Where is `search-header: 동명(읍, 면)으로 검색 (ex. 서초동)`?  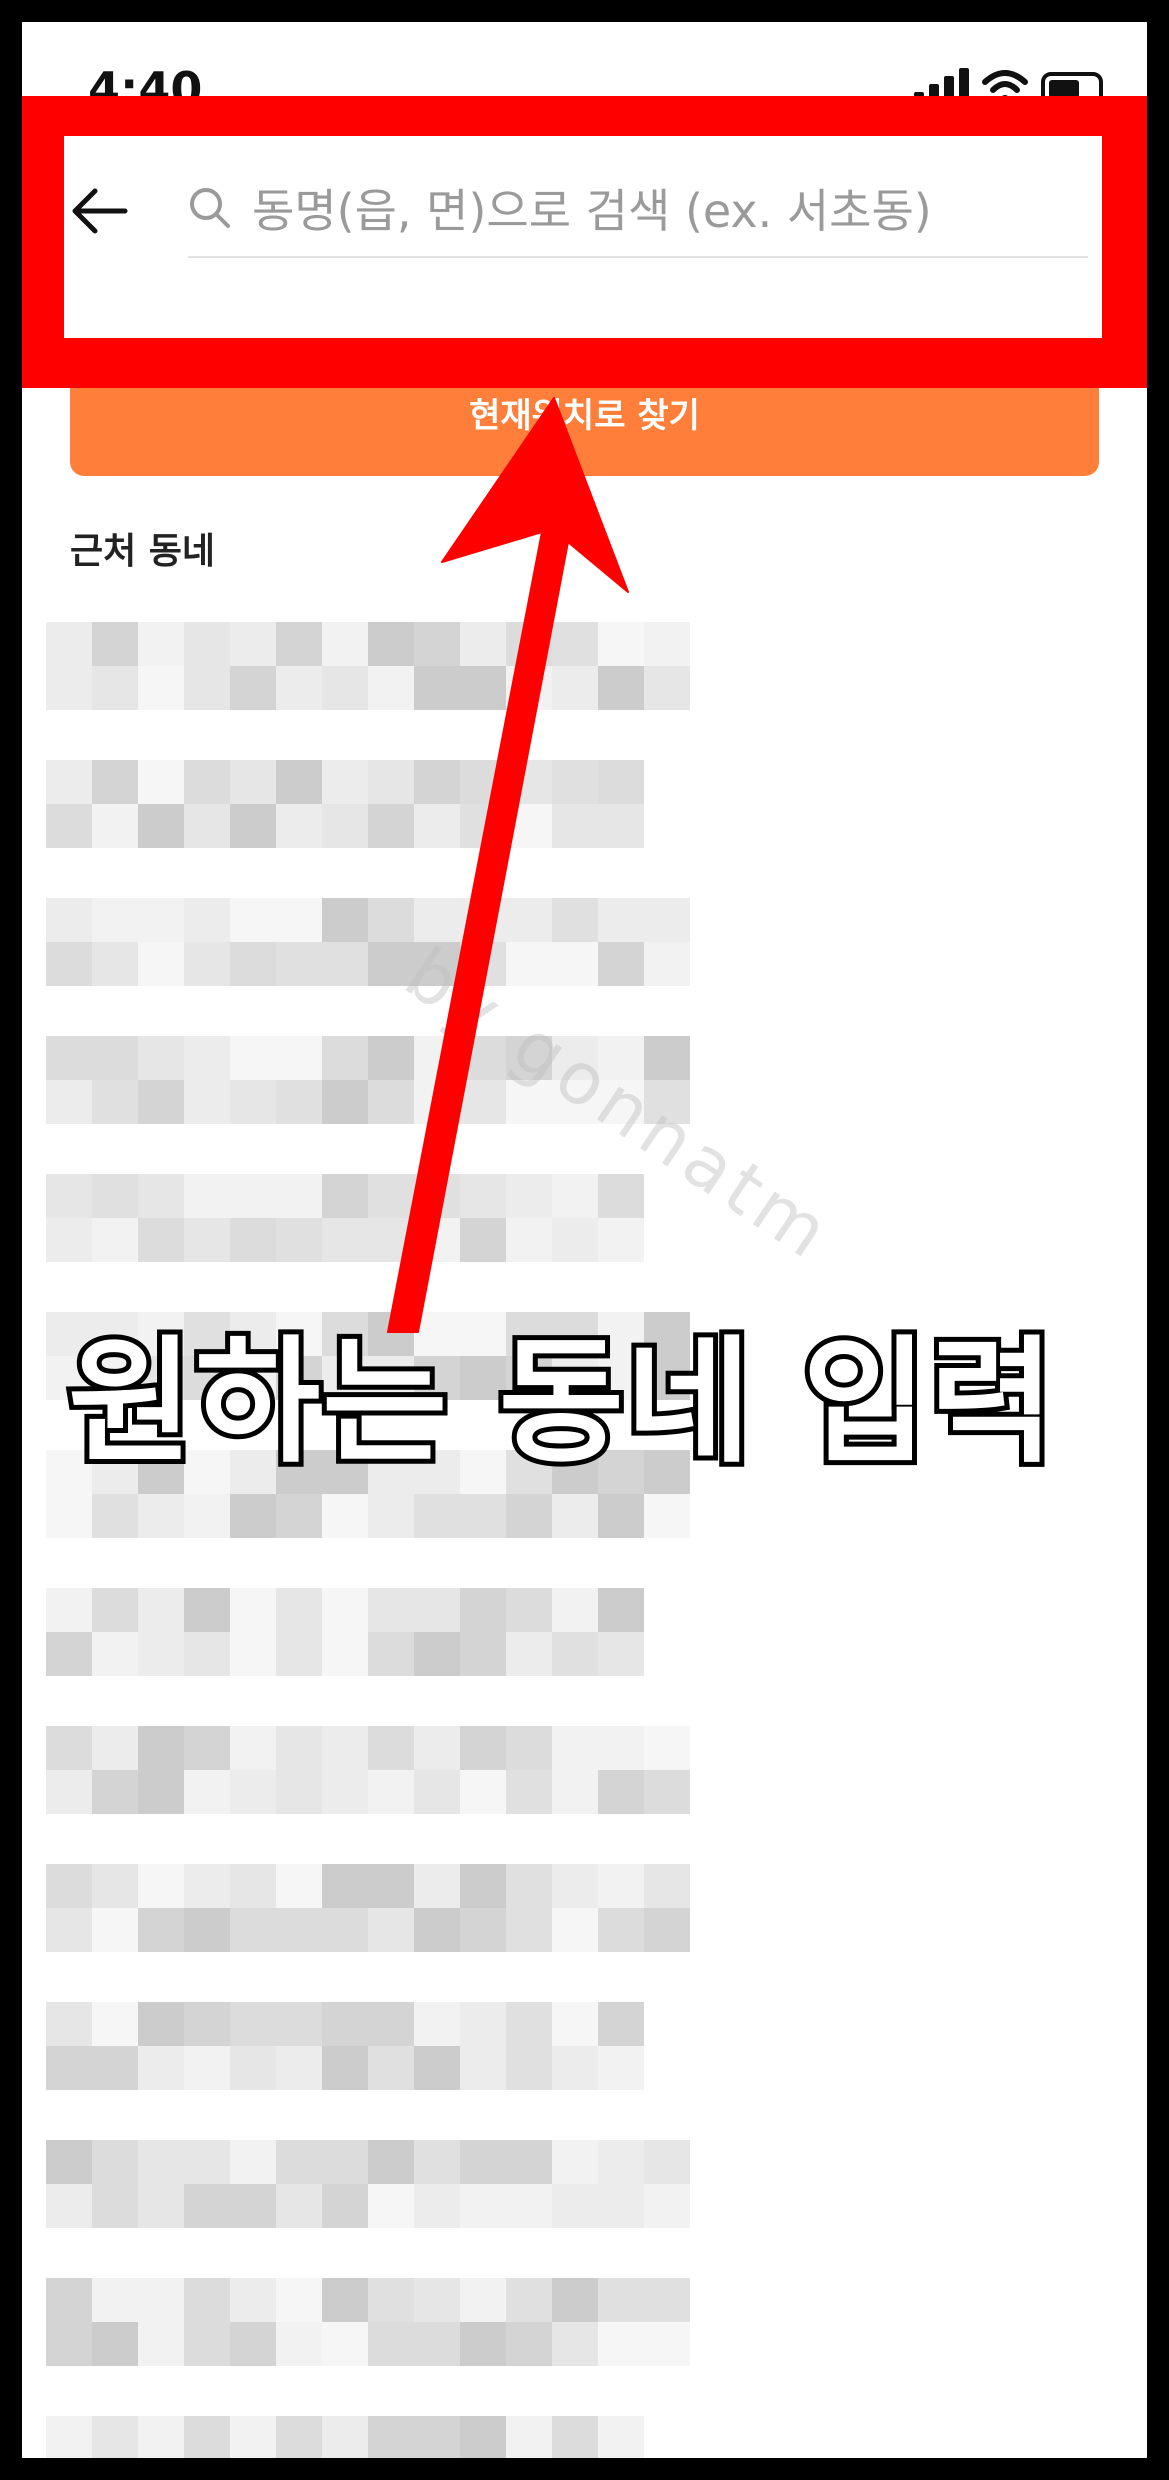 search-header: 동명(읍, 면)으로 검색 (ex. 서초동) is located at coordinates (583, 237).